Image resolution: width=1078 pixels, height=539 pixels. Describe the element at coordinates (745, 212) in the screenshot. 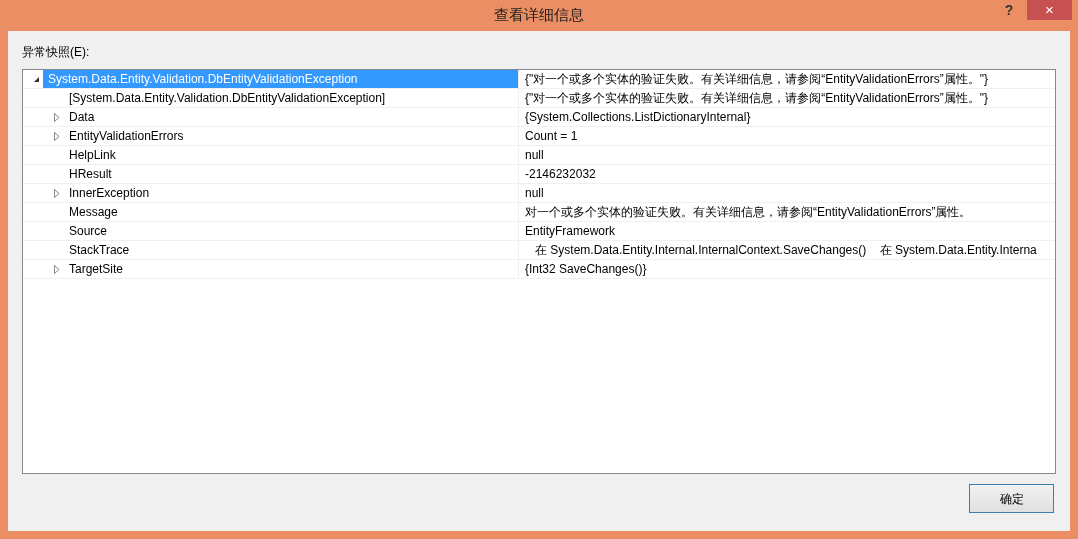

I see `property-value: 对一个或多个实体的验证失败。有关详细信息，请参阅“EntityValidationErrors”属性。` at that location.